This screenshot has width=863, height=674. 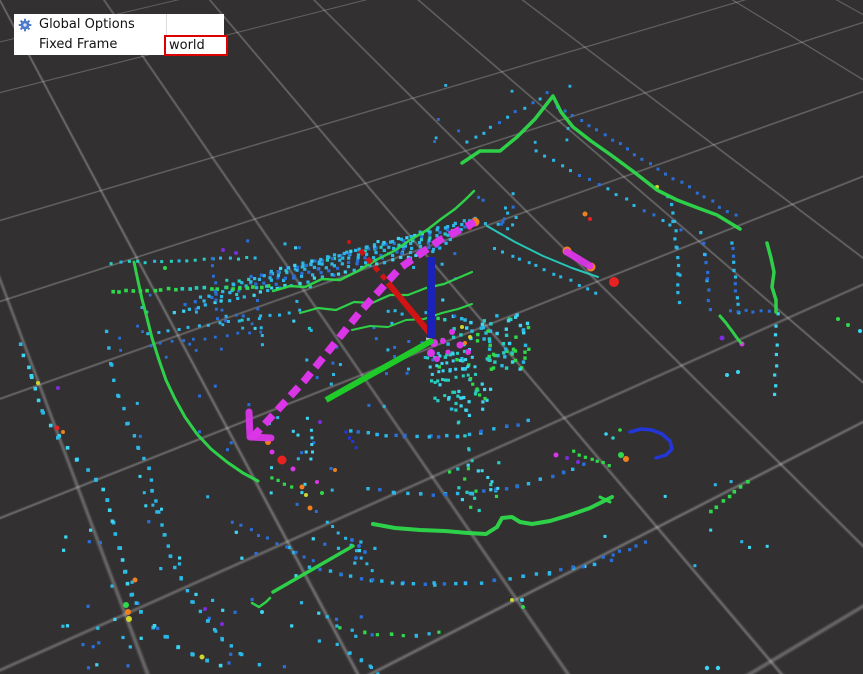 I want to click on fixed-frame-label: Fixed Frame, so click(x=78, y=44).